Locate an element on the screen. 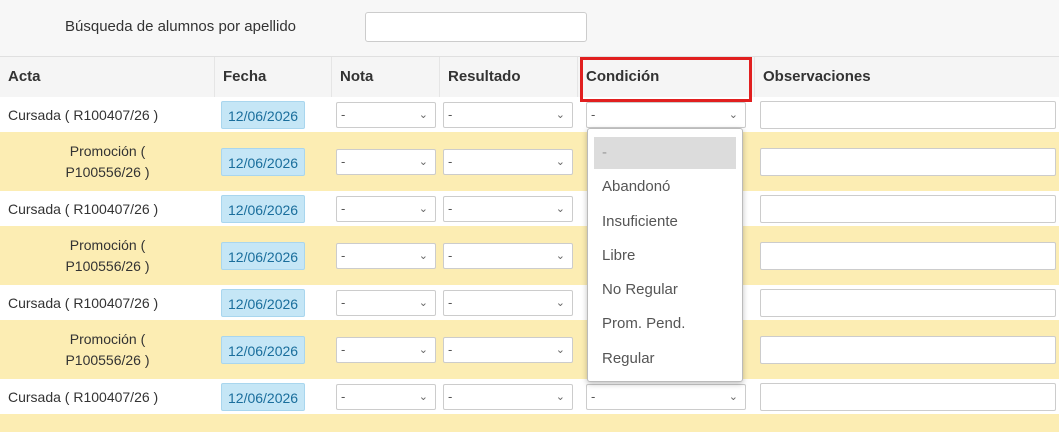  acta-text: Promoción (P100556/26 ) is located at coordinates (108, 162).